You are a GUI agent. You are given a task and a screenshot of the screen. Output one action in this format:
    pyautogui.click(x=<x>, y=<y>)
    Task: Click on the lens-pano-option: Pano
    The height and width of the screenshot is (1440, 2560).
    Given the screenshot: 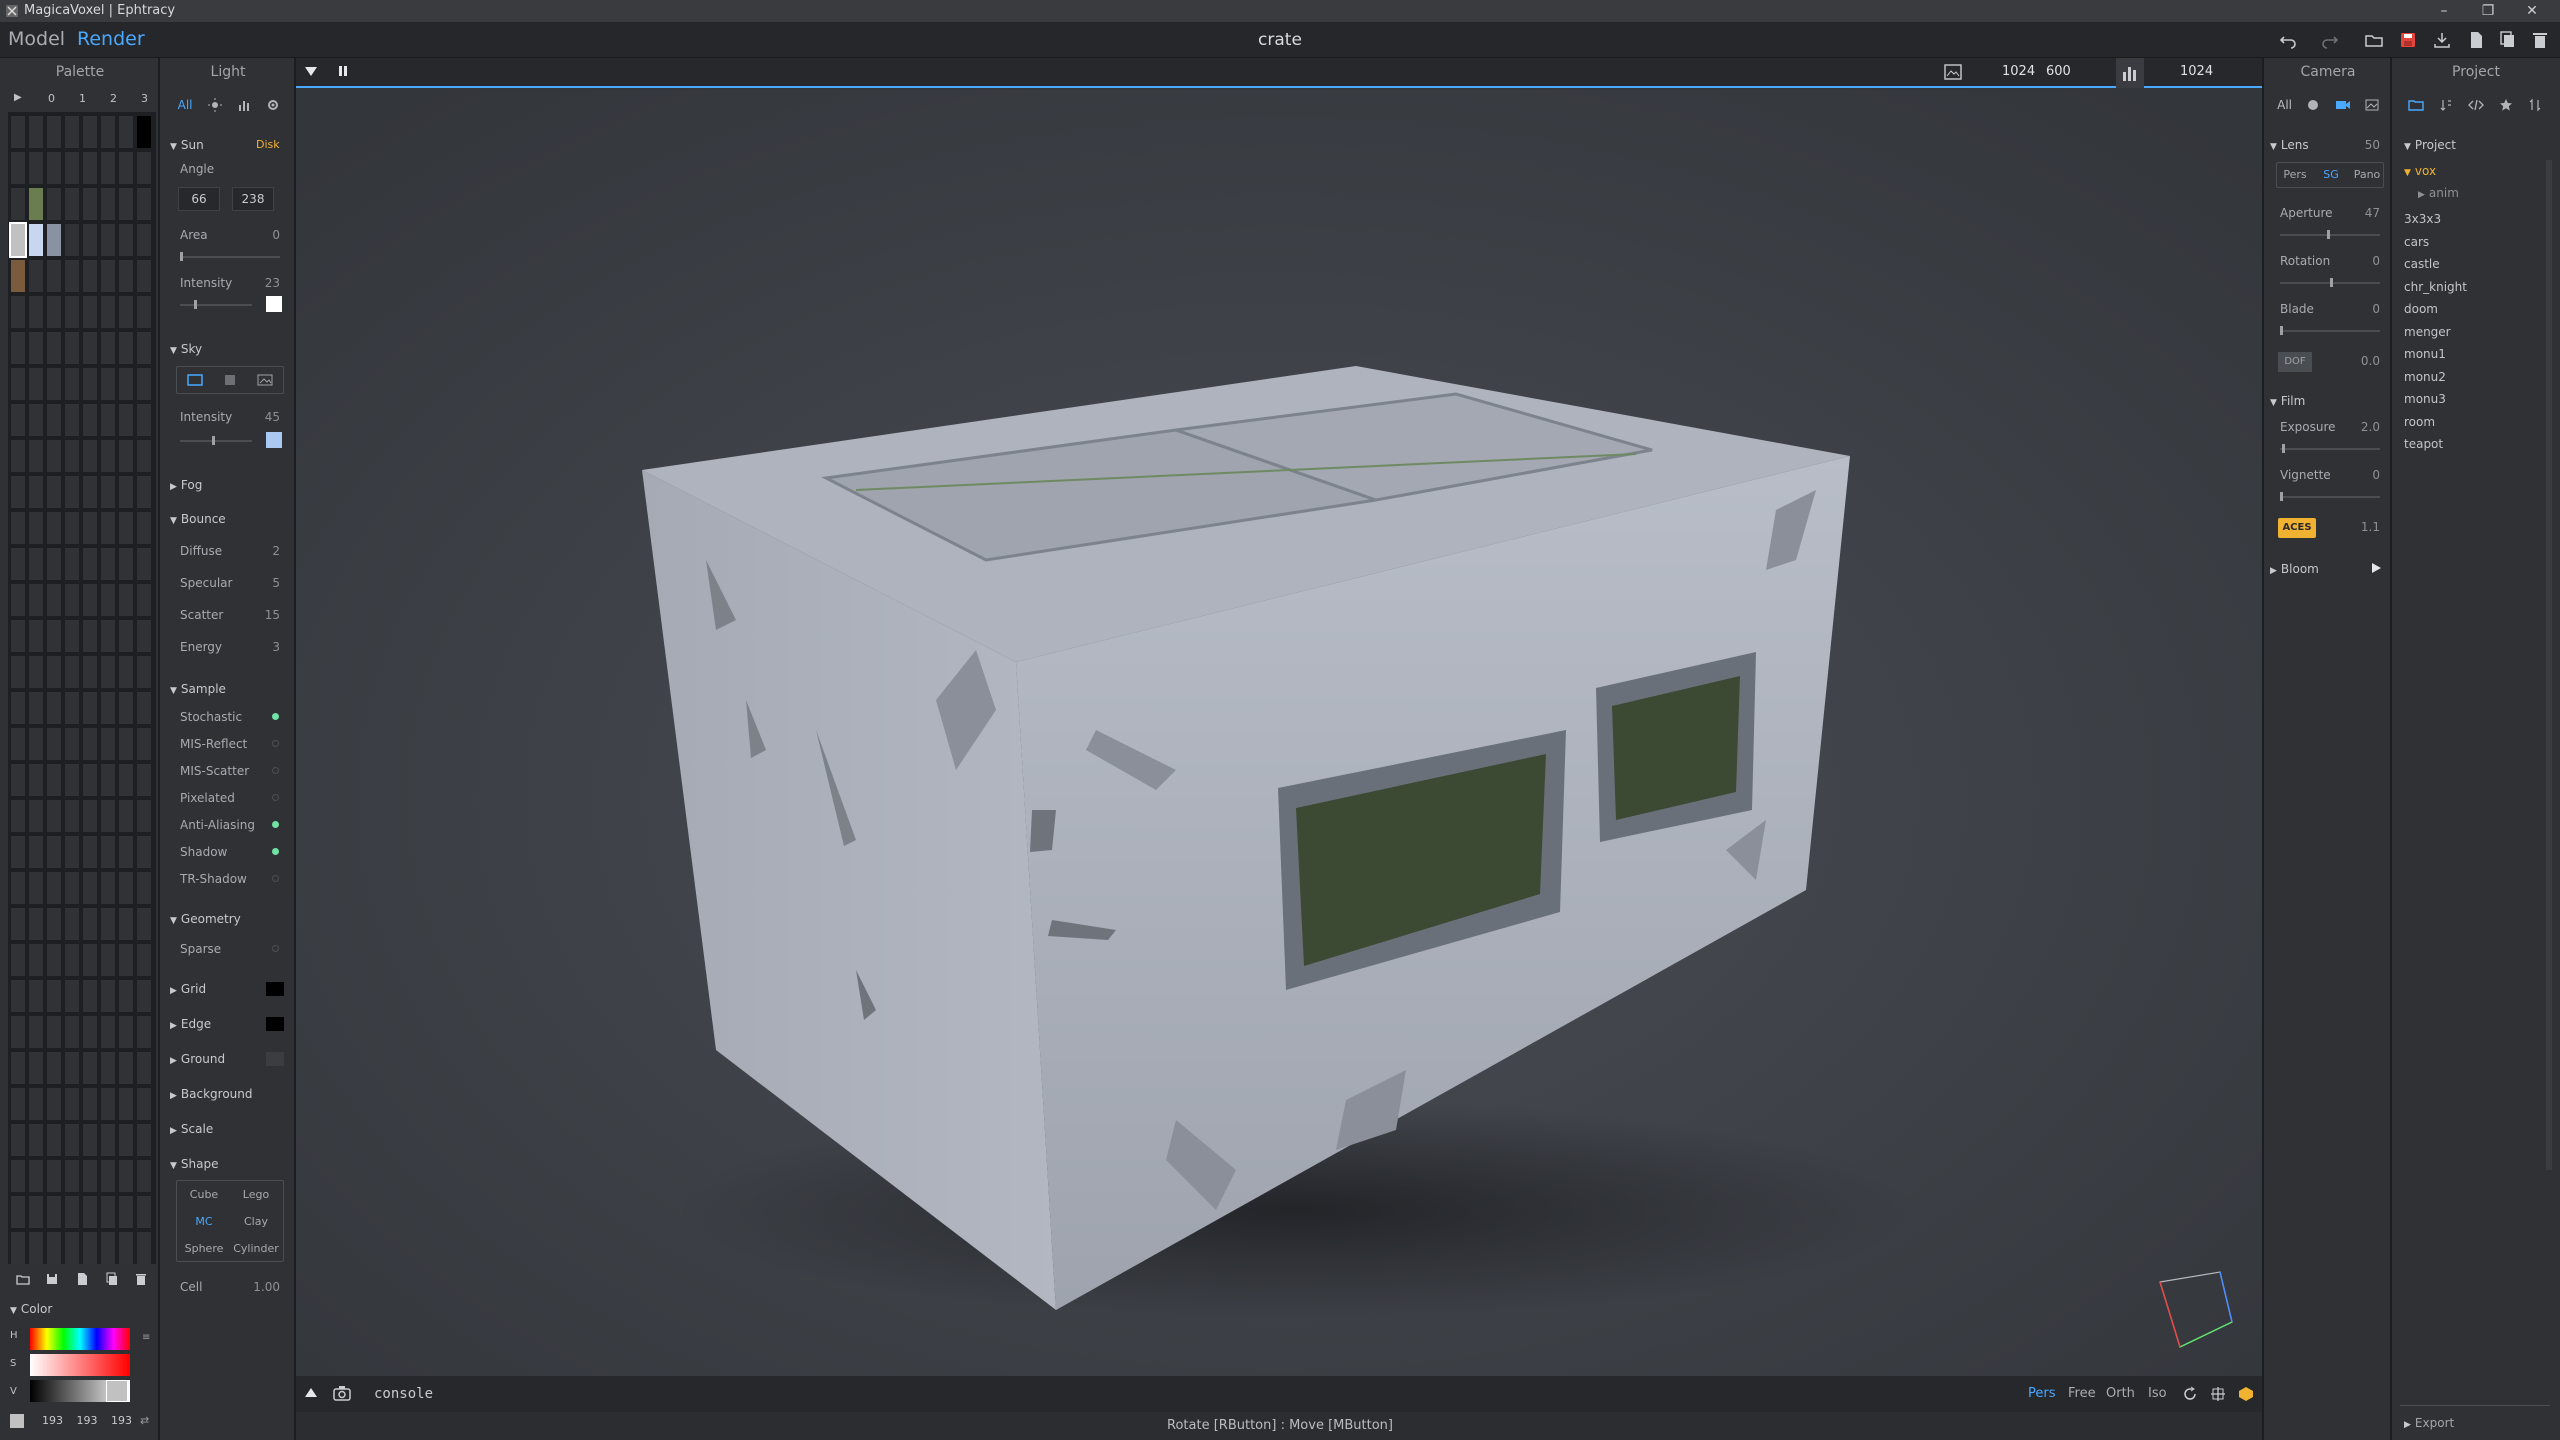 What is the action you would take?
    pyautogui.click(x=2367, y=174)
    